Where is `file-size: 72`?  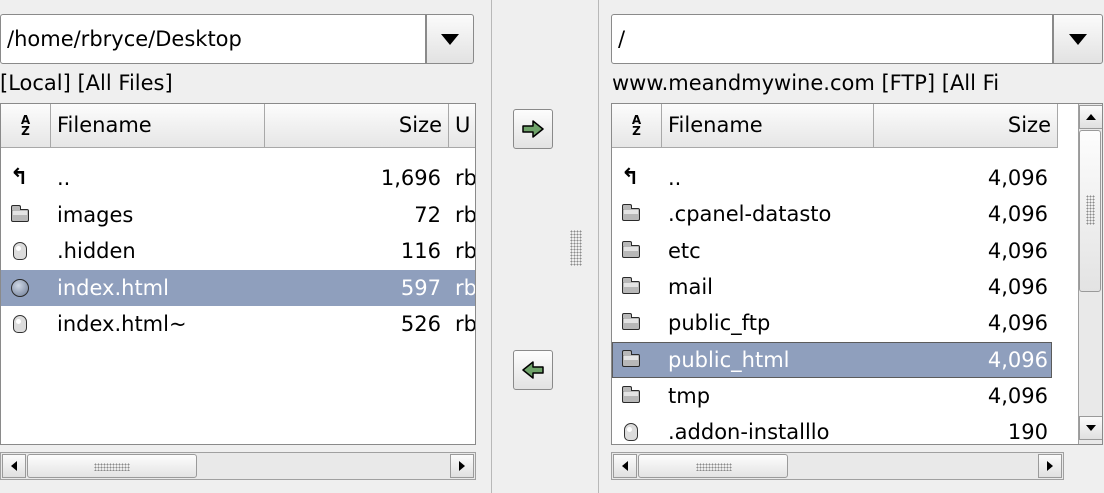
file-size: 72 is located at coordinates (427, 214).